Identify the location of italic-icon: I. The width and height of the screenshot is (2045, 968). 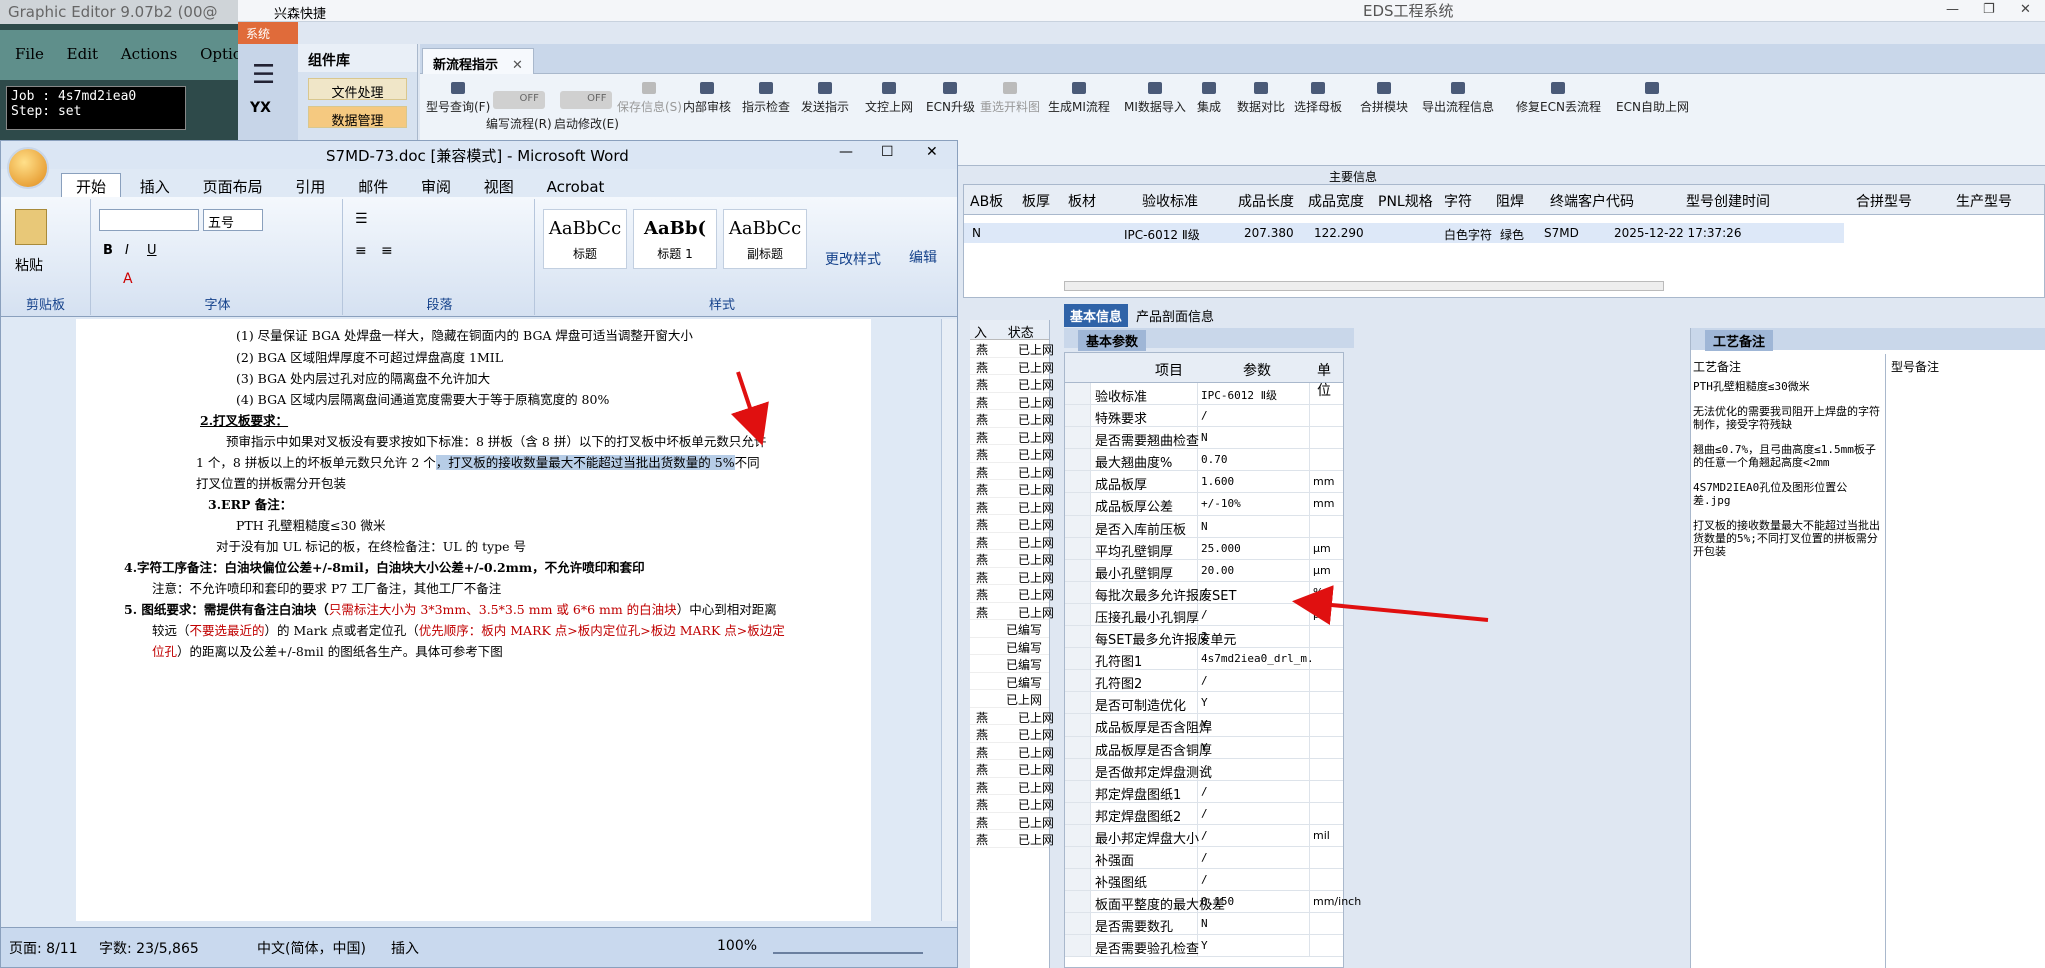
(127, 250).